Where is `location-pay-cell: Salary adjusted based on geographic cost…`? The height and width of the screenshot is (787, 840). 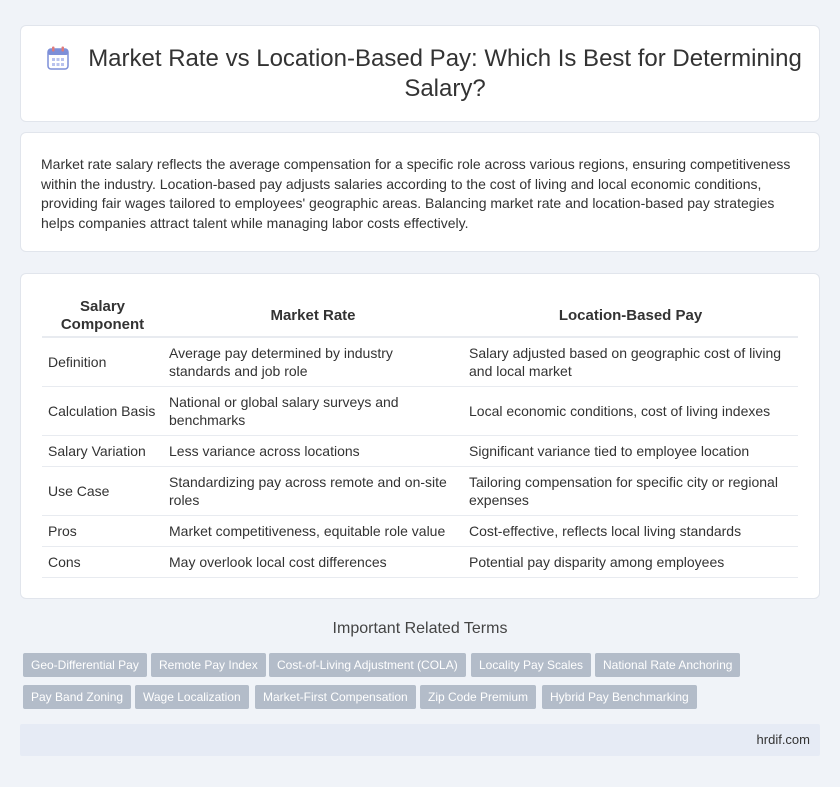
location-pay-cell: Salary adjusted based on geographic cost… is located at coordinates (630, 362).